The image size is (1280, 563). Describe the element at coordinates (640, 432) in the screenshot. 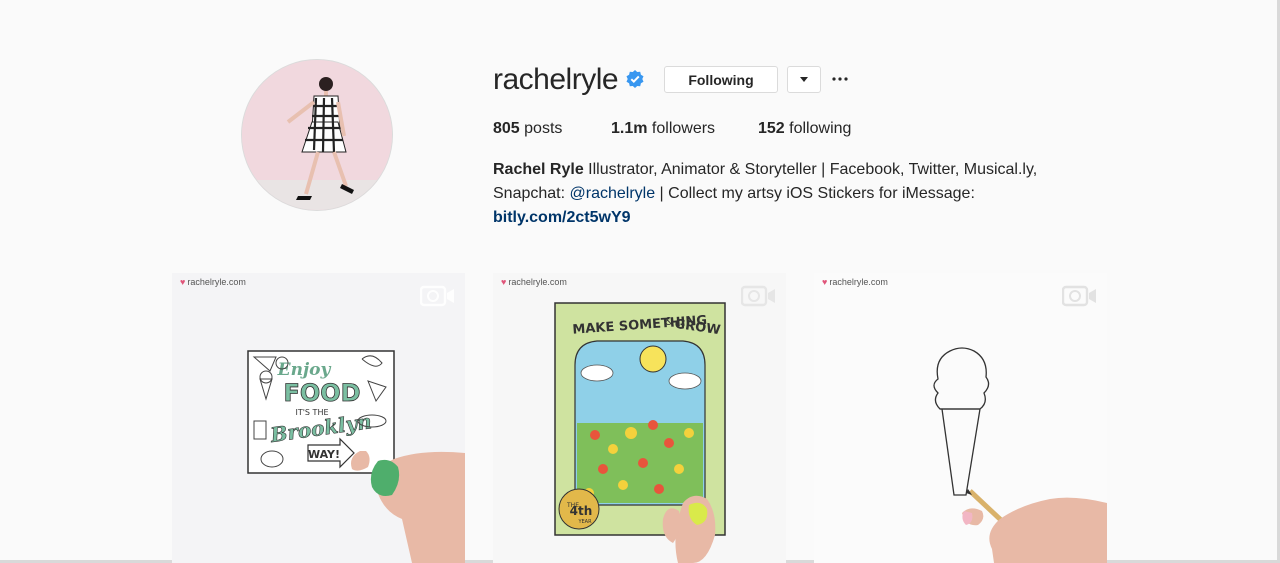

I see `post-thumbnail-seed-packet: MAKE SOMETHING & GROW THE 4th YEAR` at that location.